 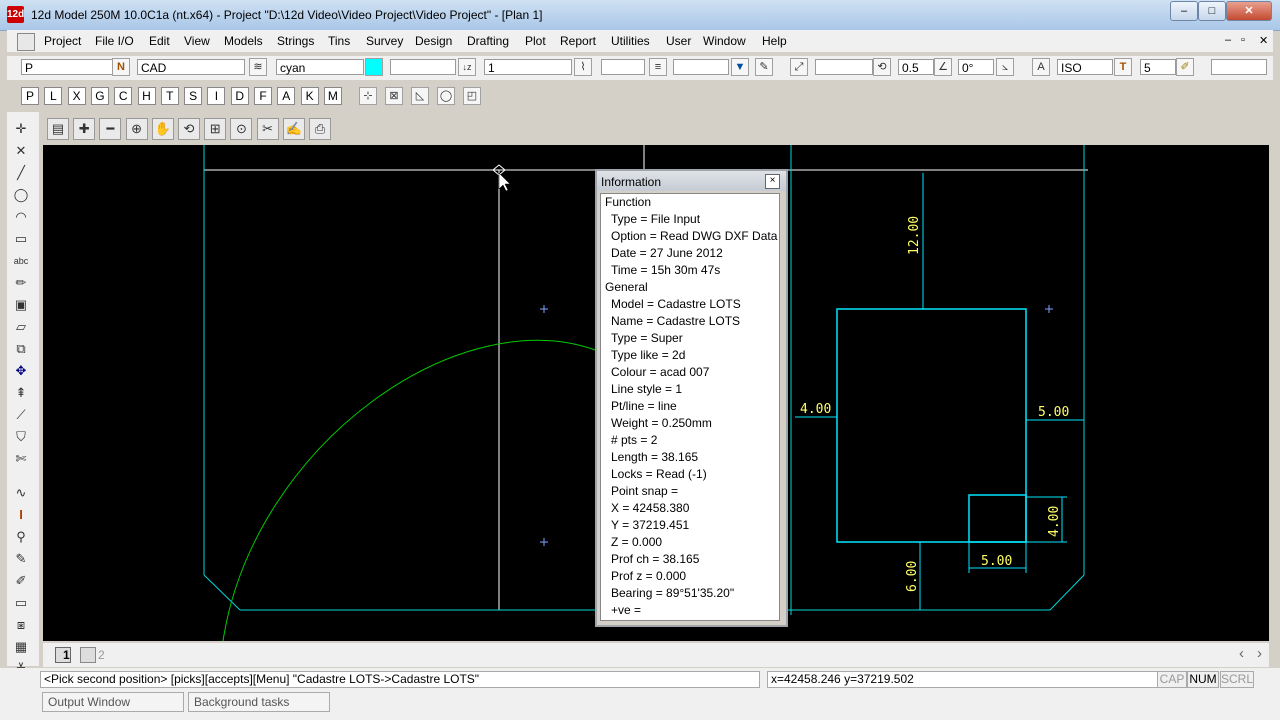 I want to click on snap-point-icon: ⊹, so click(x=368, y=96).